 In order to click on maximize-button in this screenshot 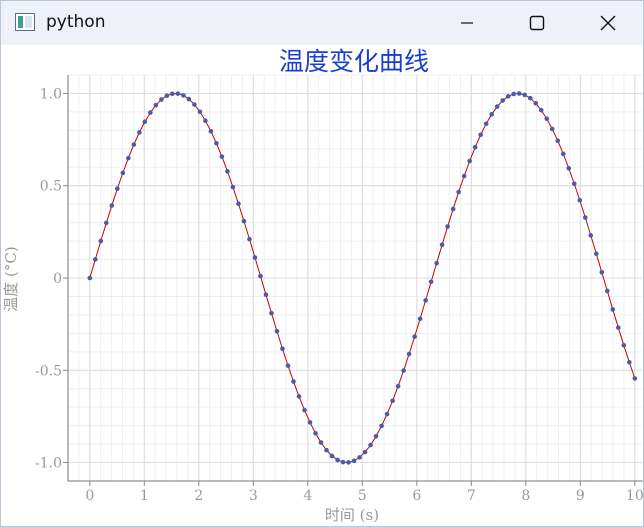, I will do `click(537, 23)`.